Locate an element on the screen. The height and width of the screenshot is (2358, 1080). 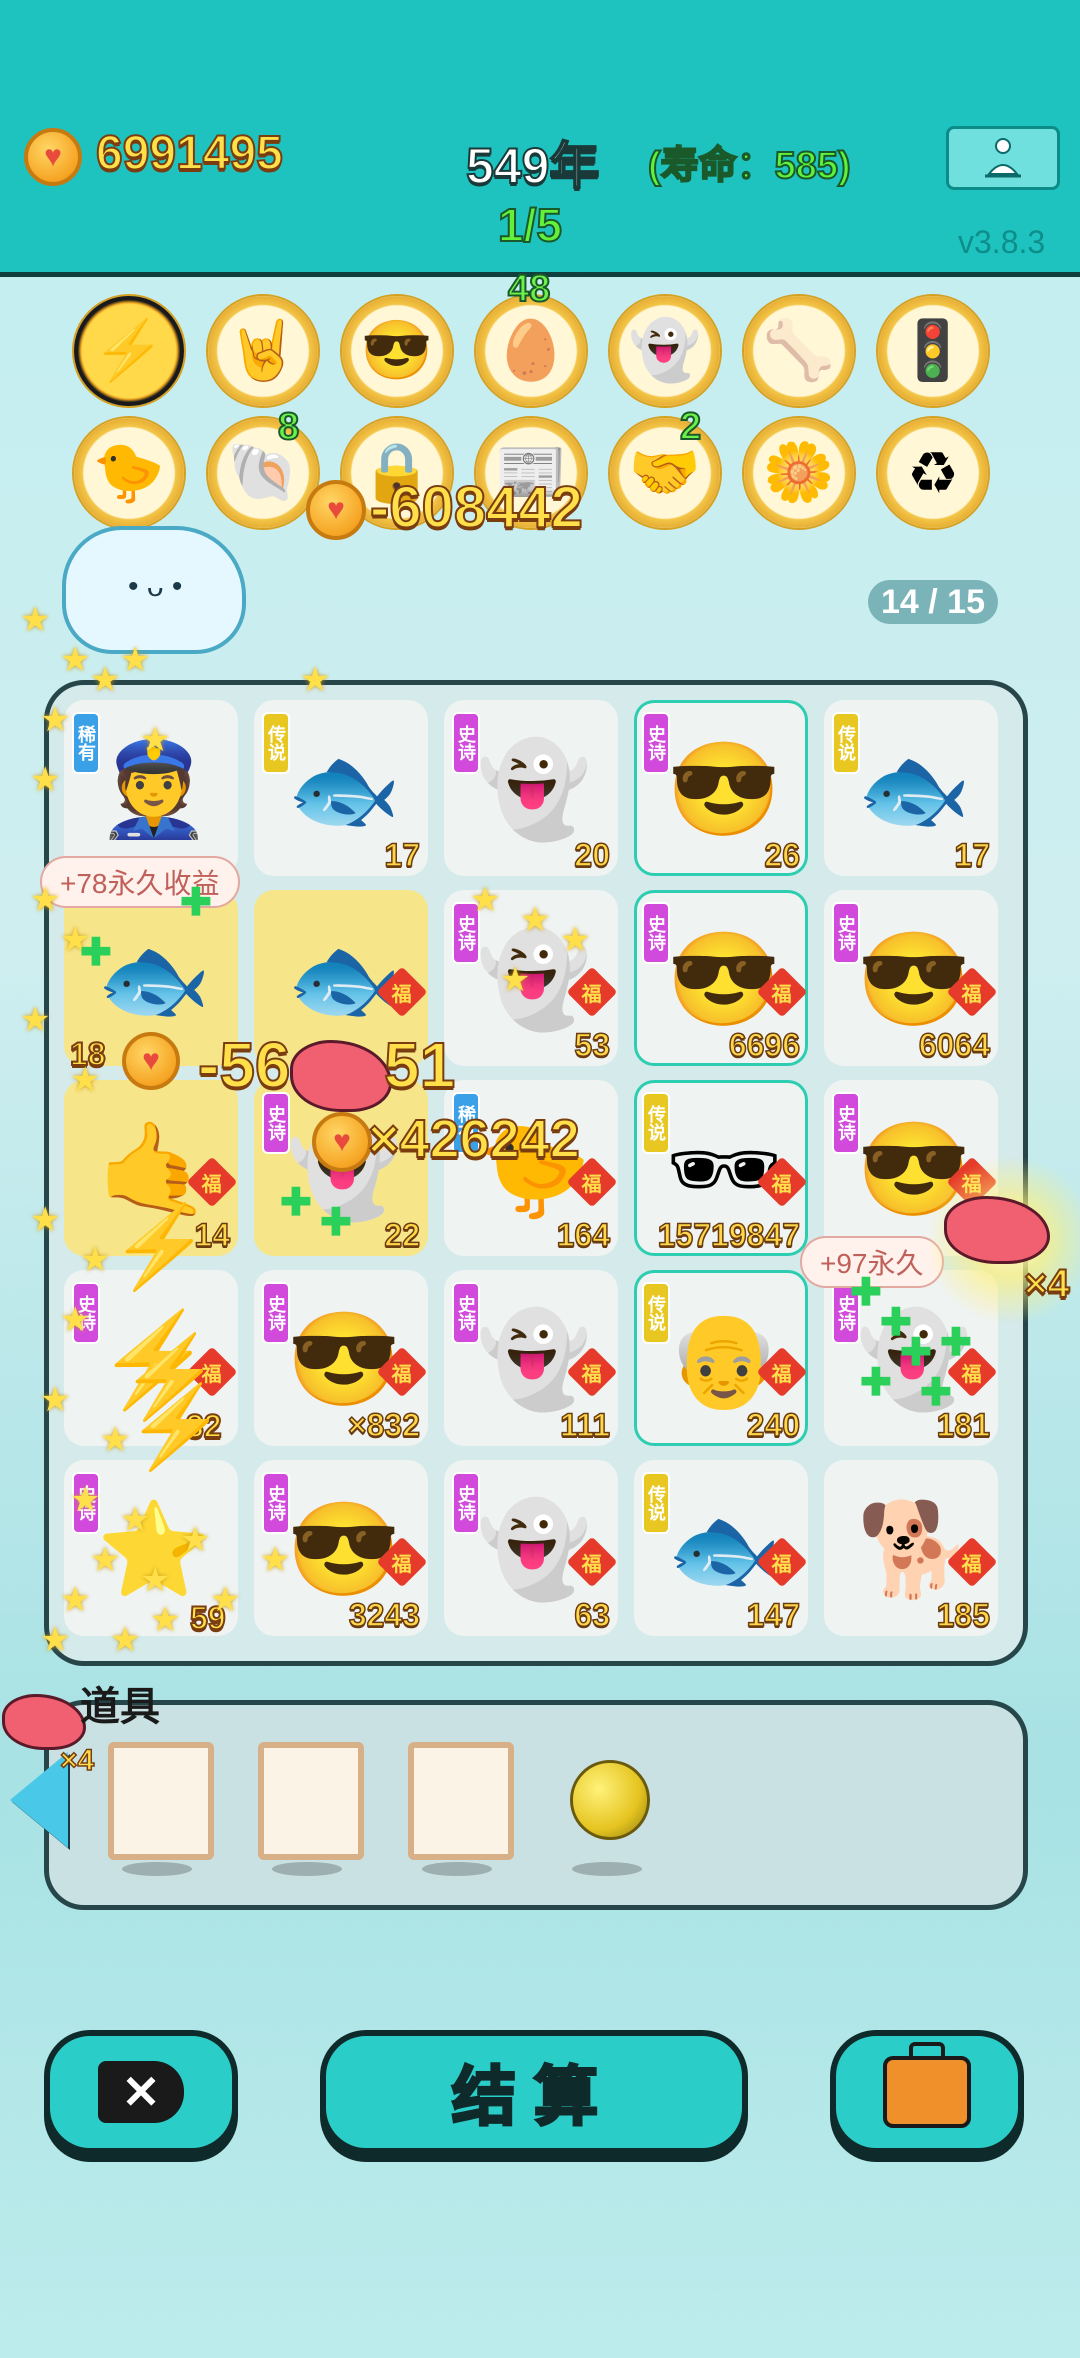
round-indicator: 1/5 is located at coordinates (530, 225).